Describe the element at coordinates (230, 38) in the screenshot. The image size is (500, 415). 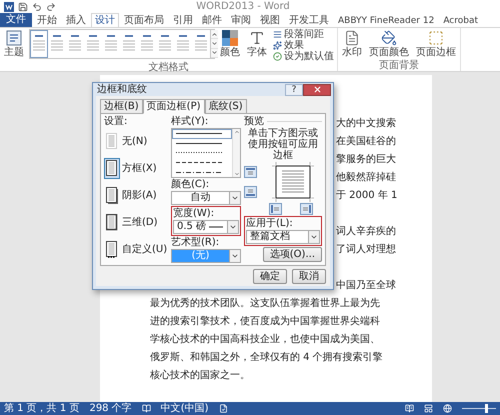
I see `color-palette-icon` at that location.